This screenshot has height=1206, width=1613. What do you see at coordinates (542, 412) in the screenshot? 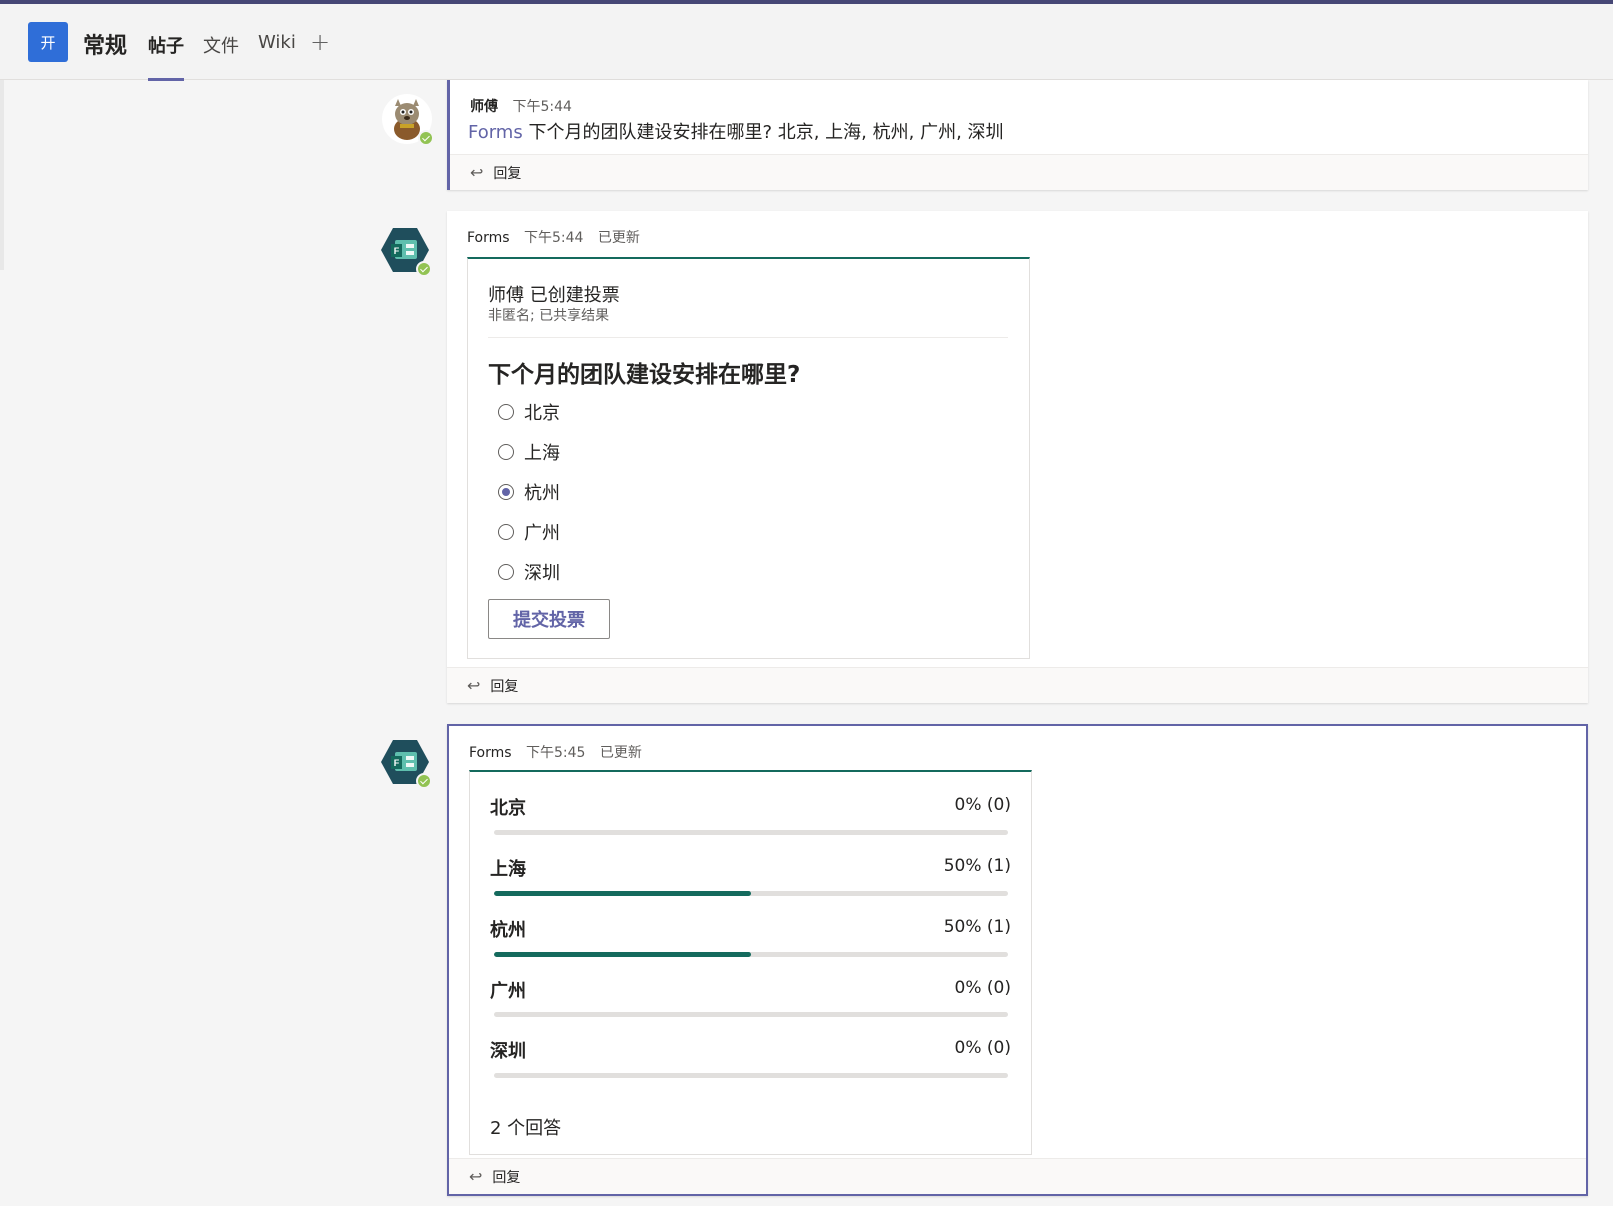
I see `poll-option-label: 北京` at bounding box center [542, 412].